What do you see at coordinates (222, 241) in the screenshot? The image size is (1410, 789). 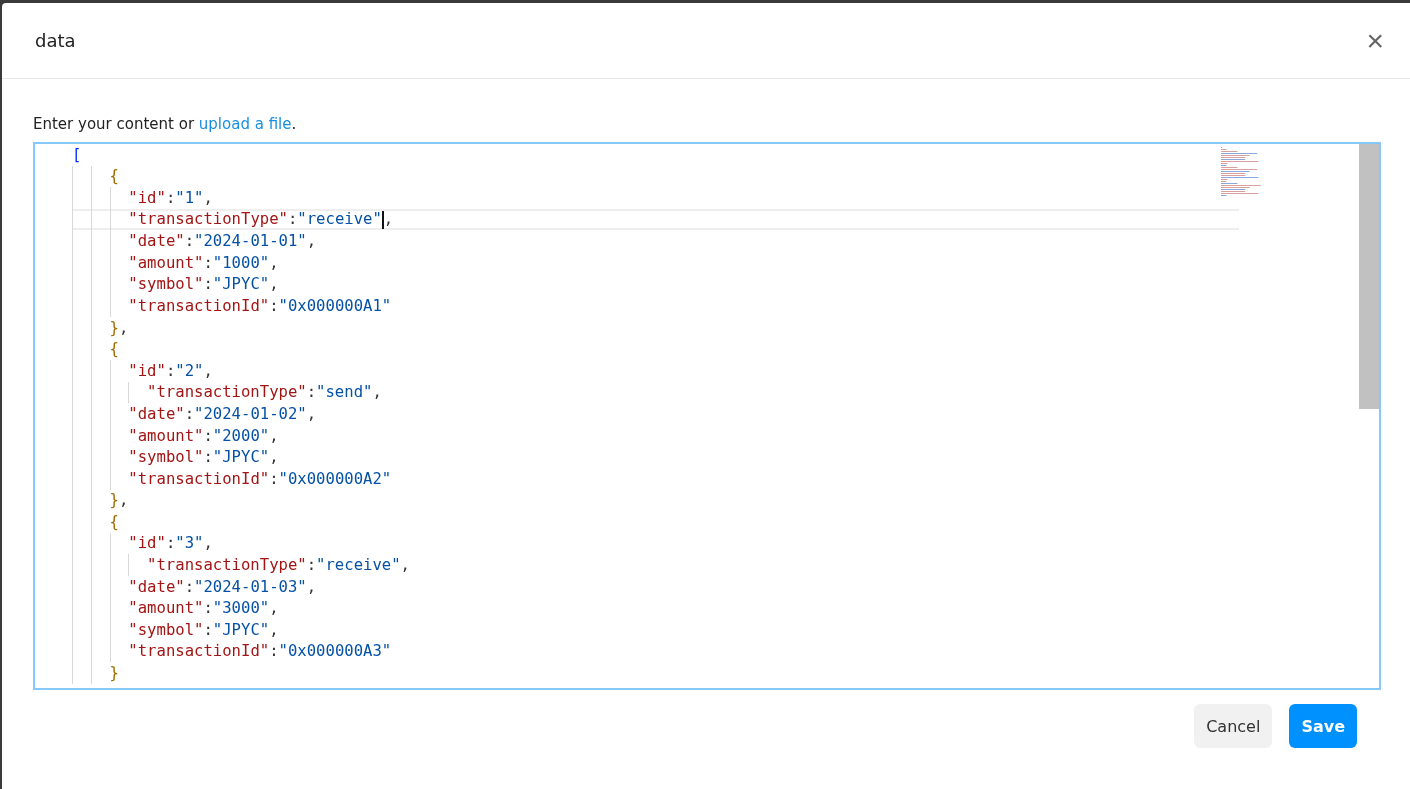 I see `code-line: "date":"2024-01-01",` at bounding box center [222, 241].